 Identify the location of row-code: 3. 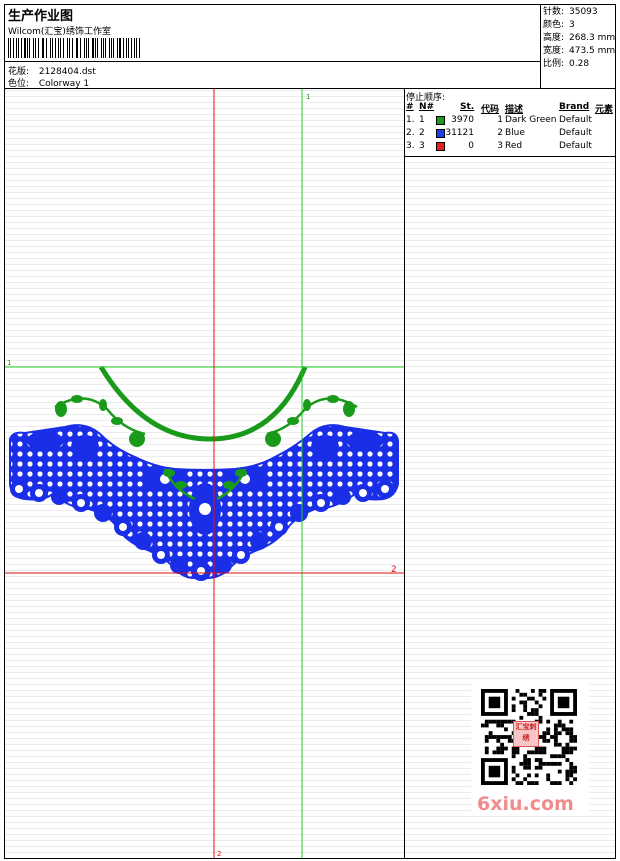
(500, 146).